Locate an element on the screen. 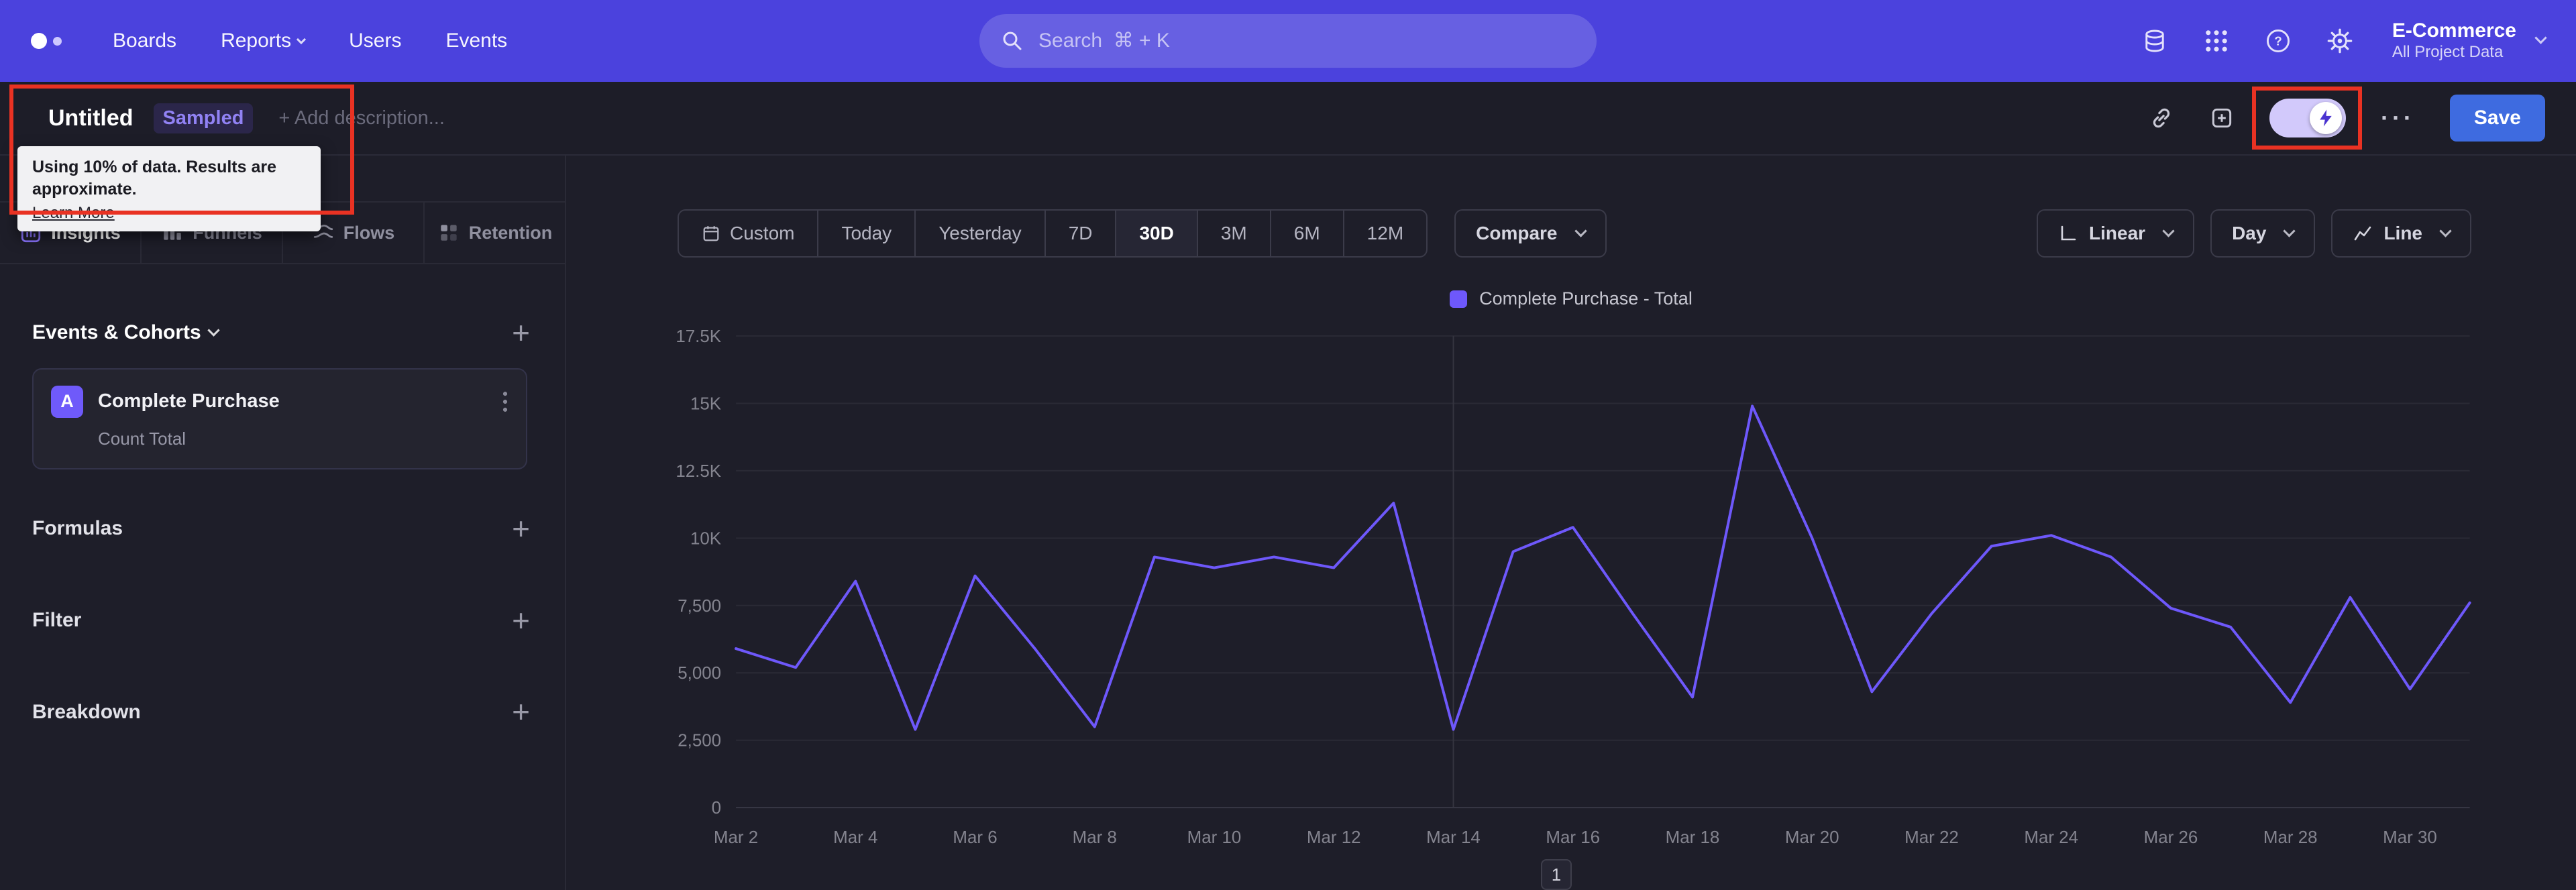 The image size is (2576, 890). nav-item-reports: Reports is located at coordinates (264, 41).